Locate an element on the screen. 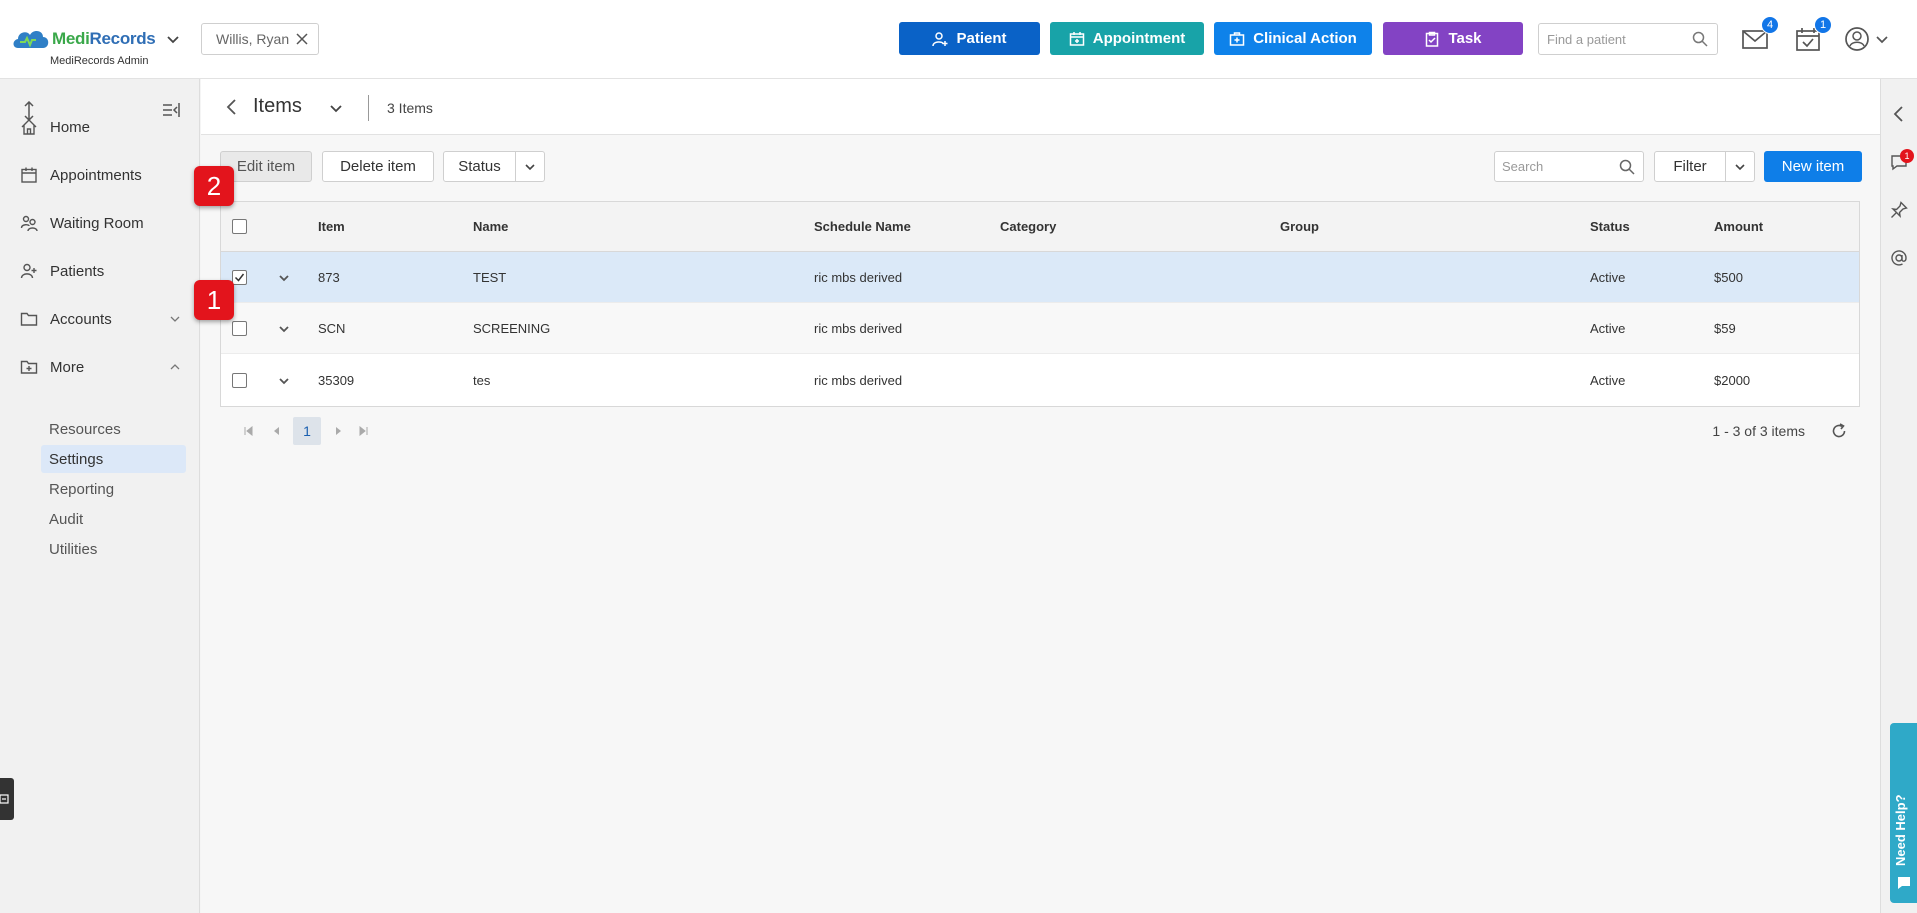 The height and width of the screenshot is (913, 1917). status-dropdown-button is located at coordinates (530, 166).